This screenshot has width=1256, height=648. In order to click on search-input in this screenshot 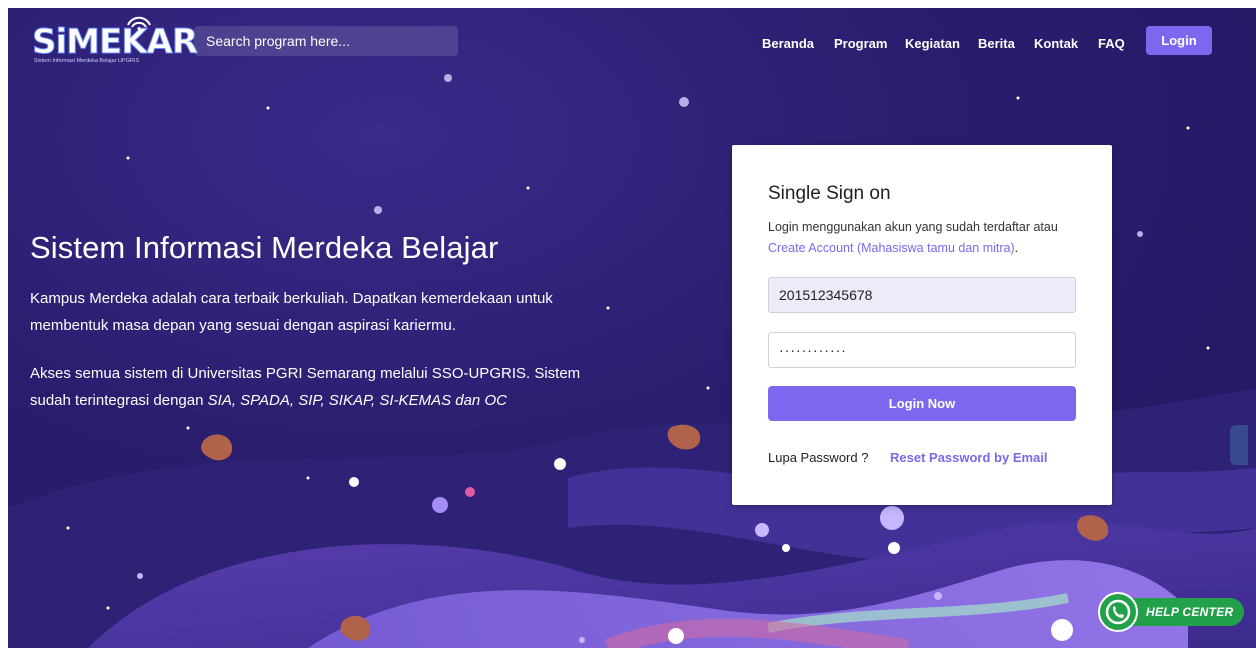, I will do `click(326, 41)`.